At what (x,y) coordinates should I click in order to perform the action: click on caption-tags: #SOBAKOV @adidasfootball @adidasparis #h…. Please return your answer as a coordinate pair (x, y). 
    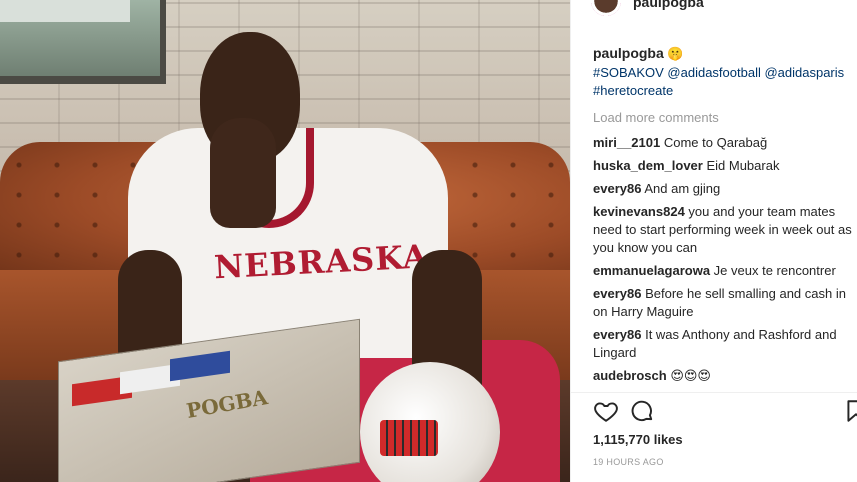
    Looking at the image, I should click on (718, 81).